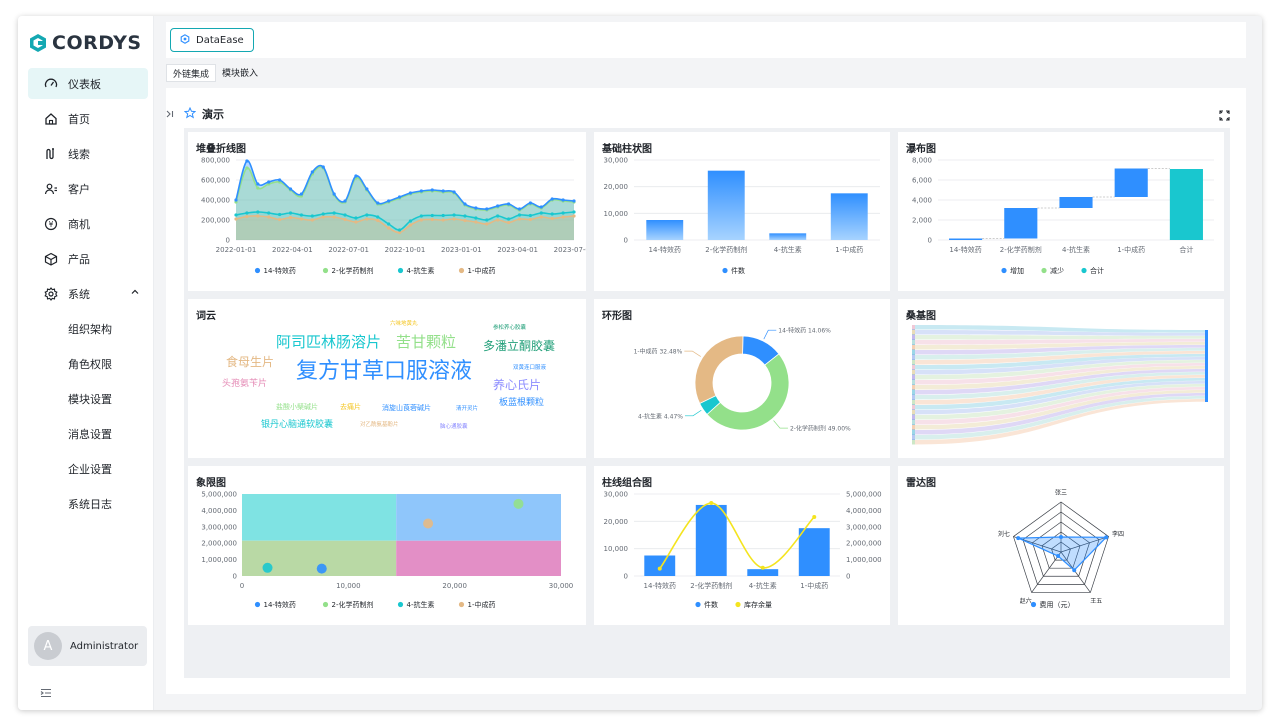 Image resolution: width=1280 pixels, height=727 pixels. Describe the element at coordinates (88, 363) in the screenshot. I see `sidebar-subitem-roles: 角色权限` at that location.